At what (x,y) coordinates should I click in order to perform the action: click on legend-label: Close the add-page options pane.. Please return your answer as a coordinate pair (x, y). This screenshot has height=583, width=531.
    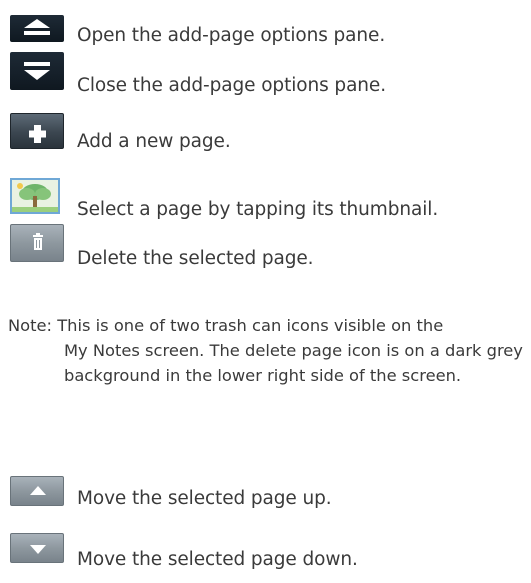
    Looking at the image, I should click on (231, 85).